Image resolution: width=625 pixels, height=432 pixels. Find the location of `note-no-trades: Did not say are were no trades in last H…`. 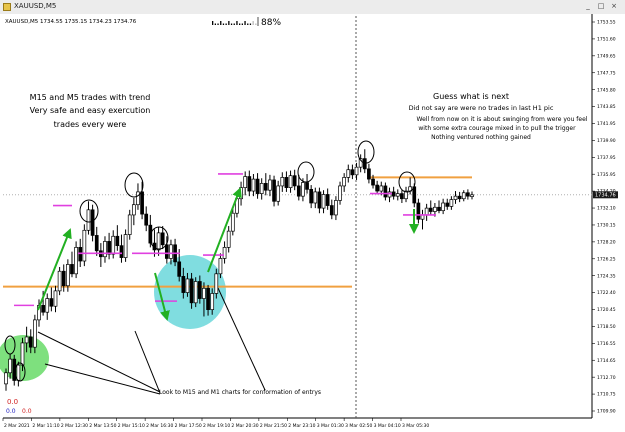

note-no-trades: Did not say are were no trades in last H… is located at coordinates (481, 108).